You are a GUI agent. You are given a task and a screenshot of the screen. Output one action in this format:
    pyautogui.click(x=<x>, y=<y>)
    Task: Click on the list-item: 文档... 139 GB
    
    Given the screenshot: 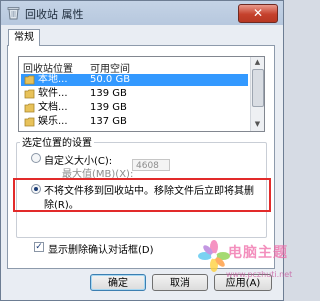 What is the action you would take?
    pyautogui.click(x=134, y=108)
    